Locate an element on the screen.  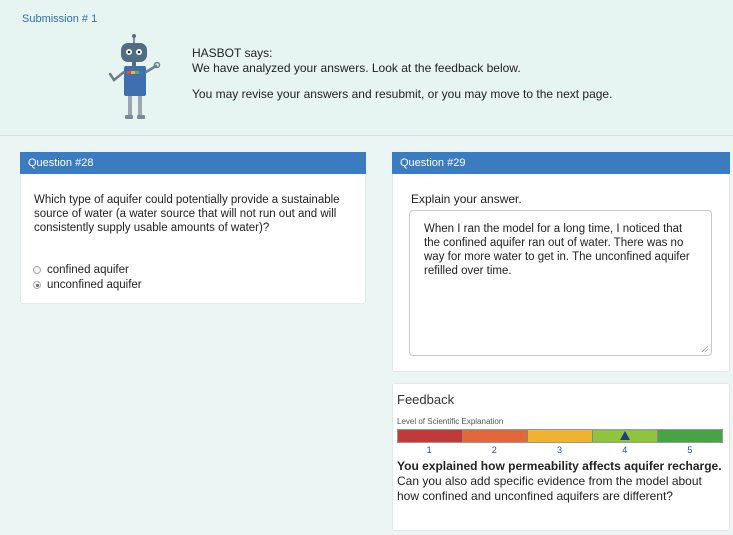
level-number-3: 3 is located at coordinates (560, 450).